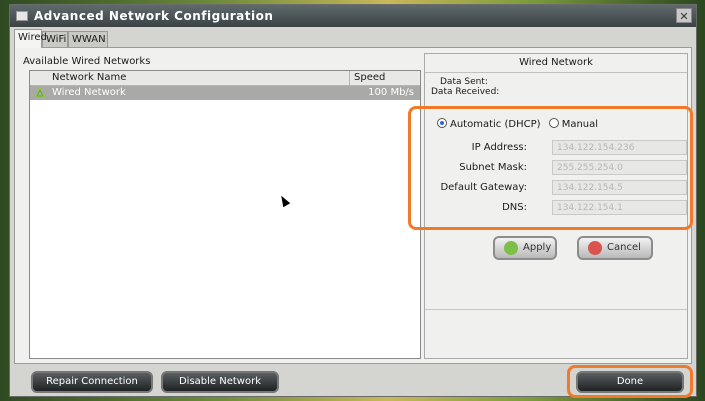 The width and height of the screenshot is (705, 401). Describe the element at coordinates (353, 16) in the screenshot. I see `title-bar: Advanced Network Configuration ✕` at that location.